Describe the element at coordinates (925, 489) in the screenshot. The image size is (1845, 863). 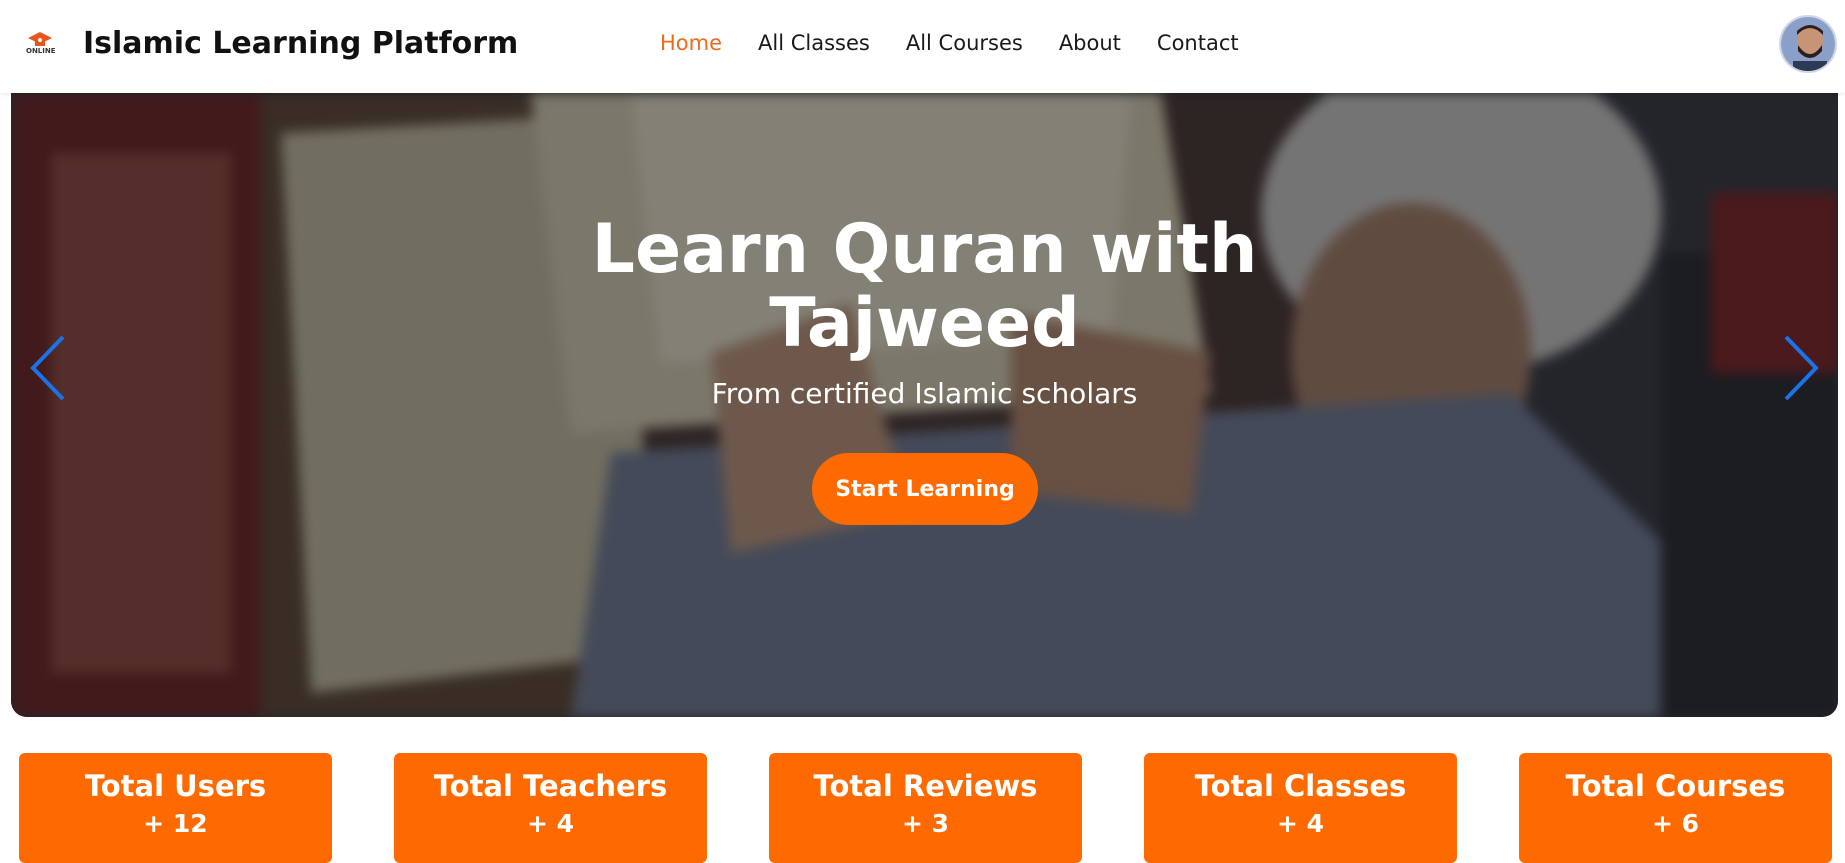
I see `start-learning-button: Start Learning` at that location.